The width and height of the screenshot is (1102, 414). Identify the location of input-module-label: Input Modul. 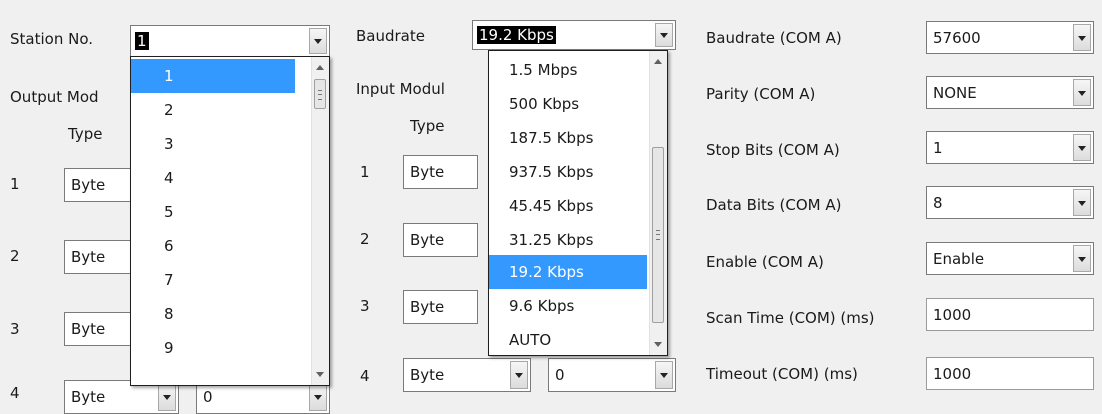
(400, 89).